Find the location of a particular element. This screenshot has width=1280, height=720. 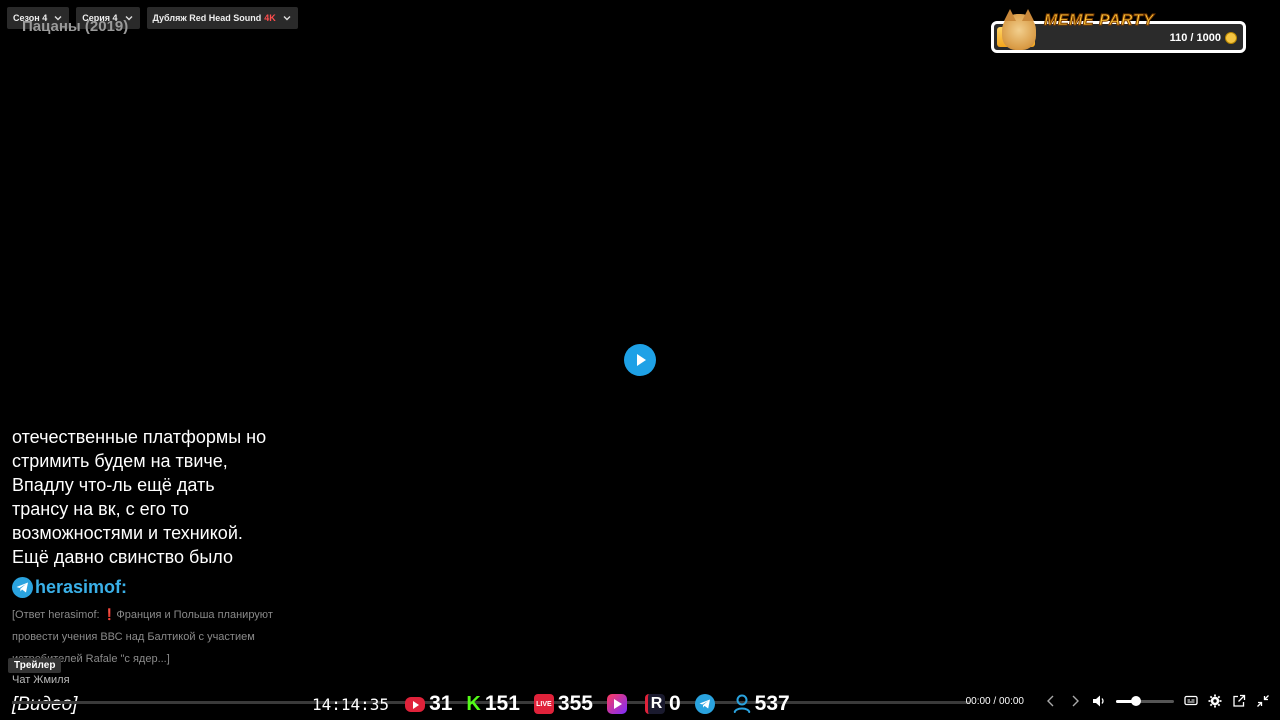

video-tag: [Видео] is located at coordinates (45, 704).